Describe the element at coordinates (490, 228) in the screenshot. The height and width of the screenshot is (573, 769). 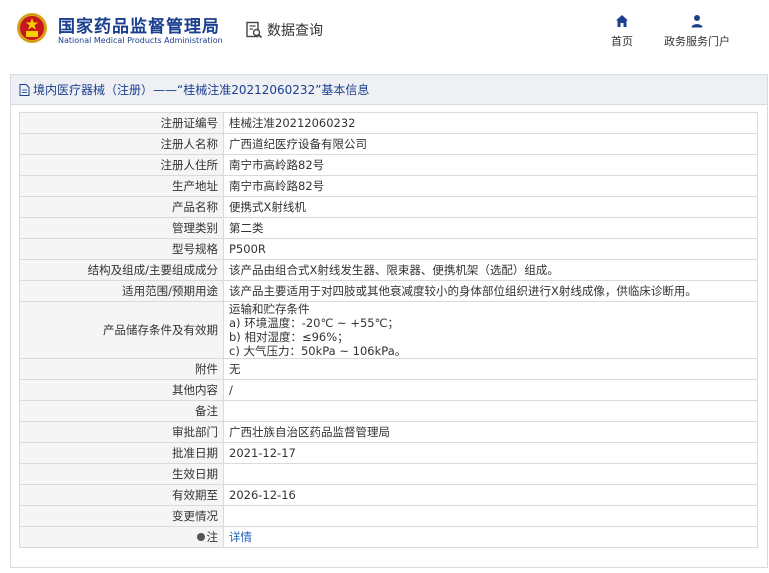
I see `field-value: 第二类` at that location.